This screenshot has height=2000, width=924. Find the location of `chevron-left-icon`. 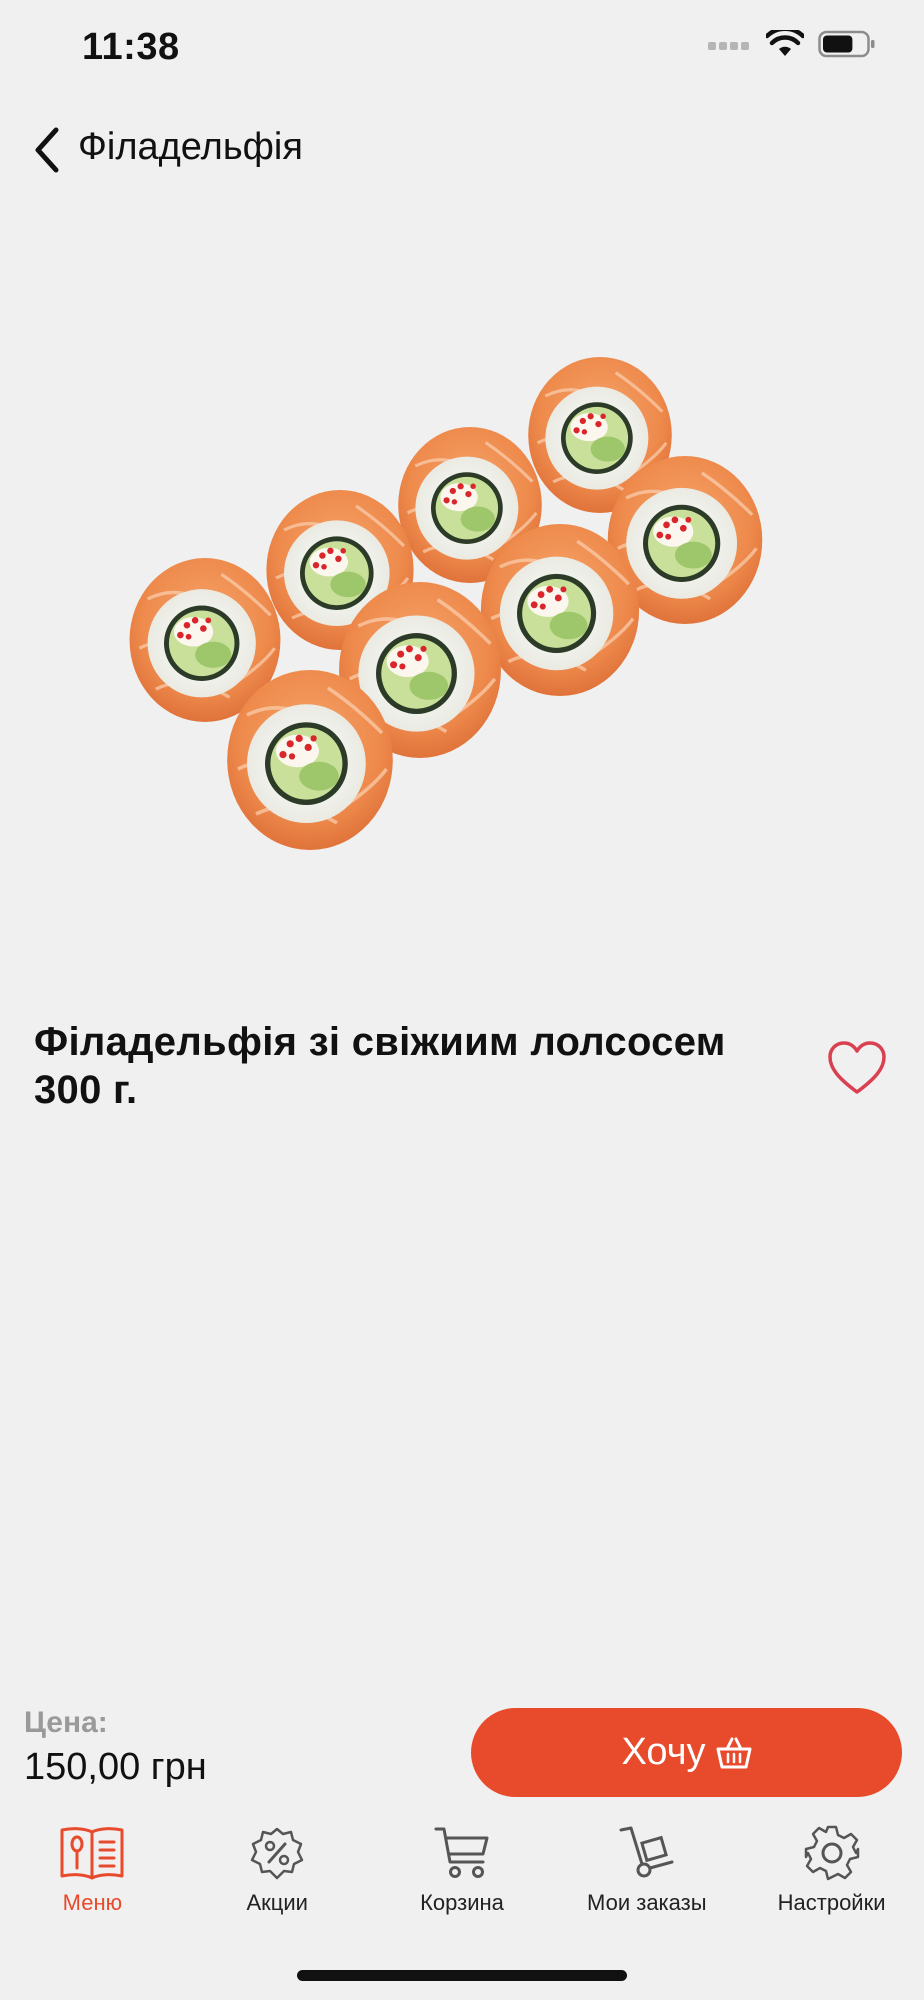

chevron-left-icon is located at coordinates (47, 150).